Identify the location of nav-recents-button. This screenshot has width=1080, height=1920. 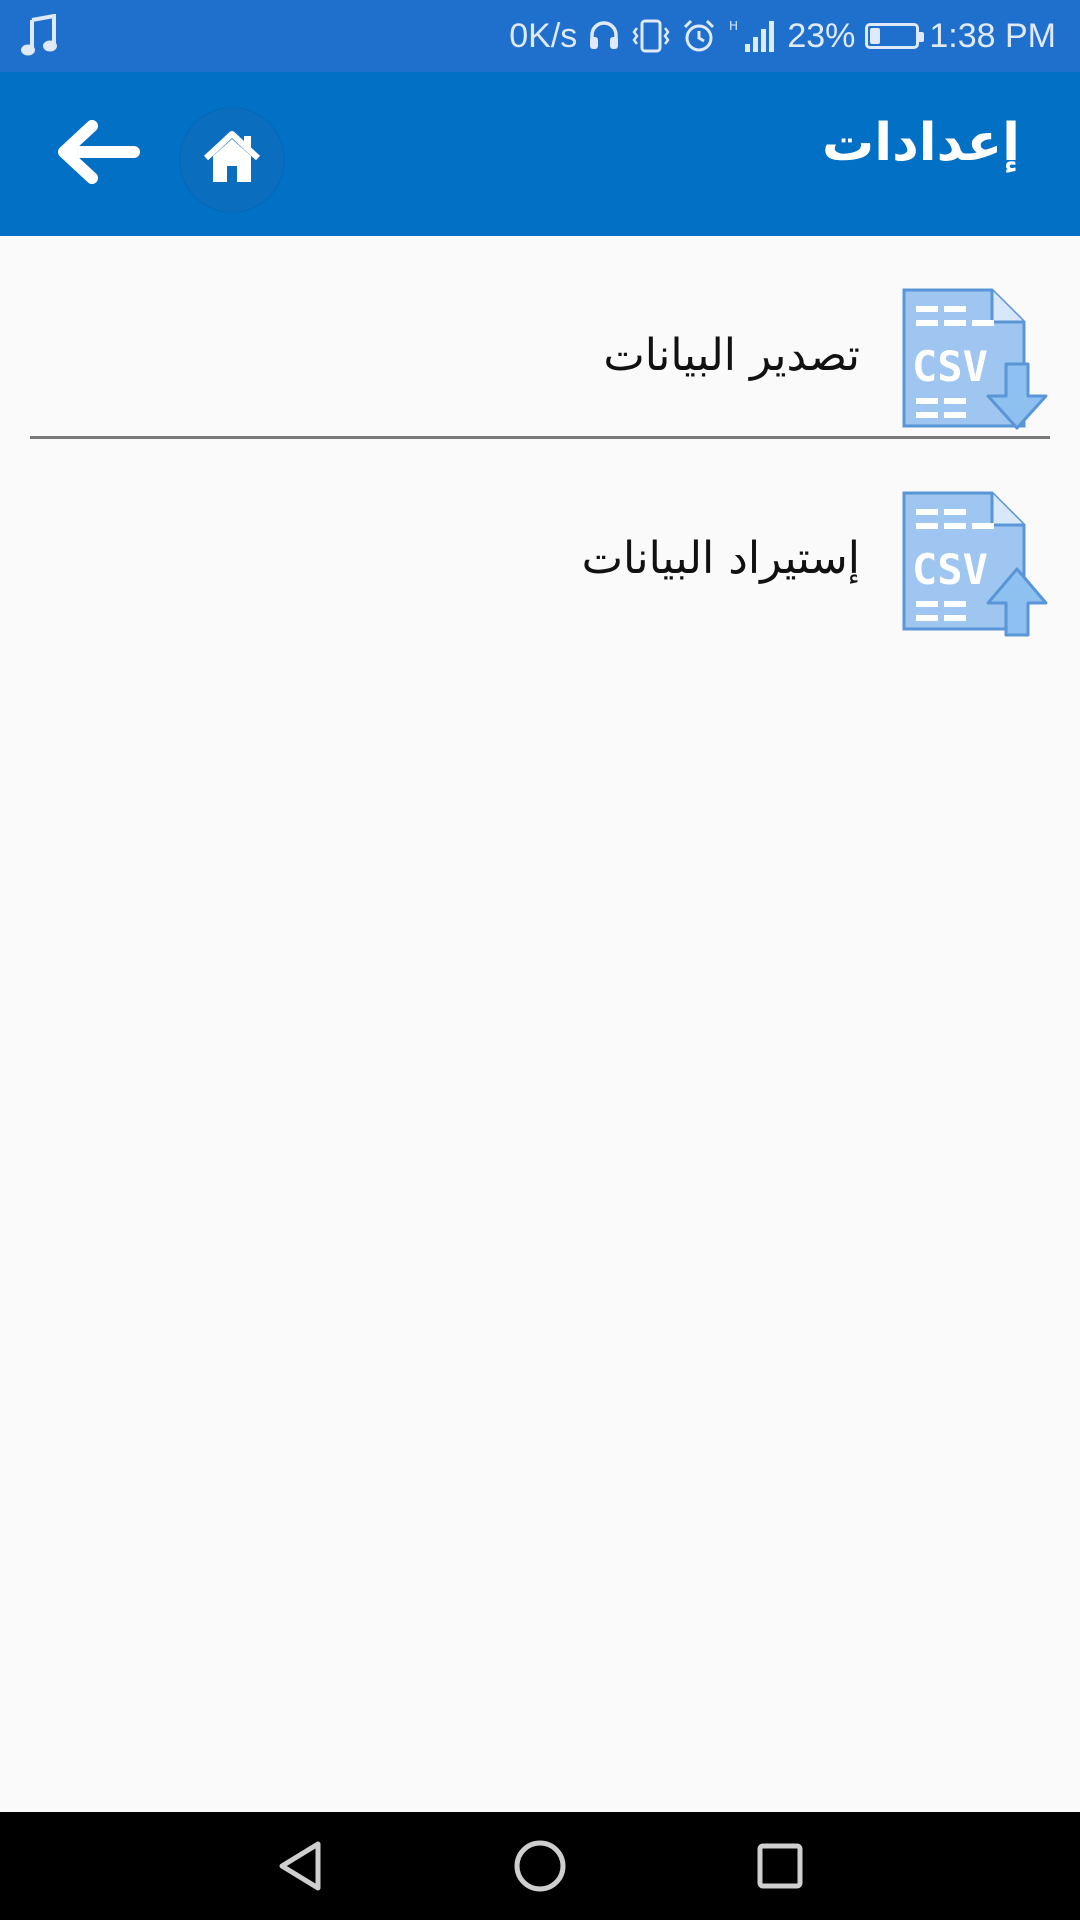
(780, 1866).